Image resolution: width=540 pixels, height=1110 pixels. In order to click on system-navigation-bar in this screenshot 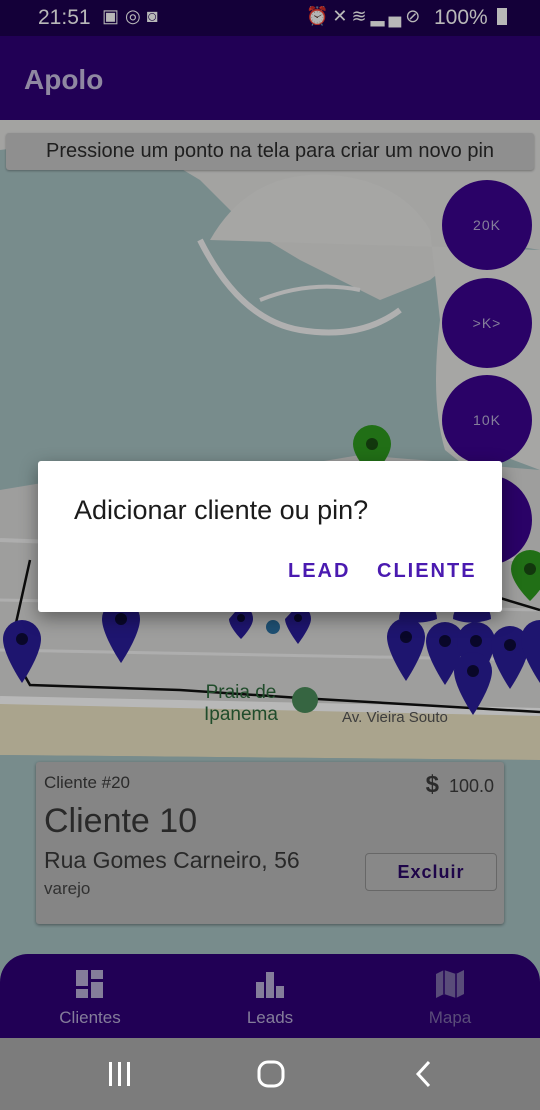, I will do `click(270, 1074)`.